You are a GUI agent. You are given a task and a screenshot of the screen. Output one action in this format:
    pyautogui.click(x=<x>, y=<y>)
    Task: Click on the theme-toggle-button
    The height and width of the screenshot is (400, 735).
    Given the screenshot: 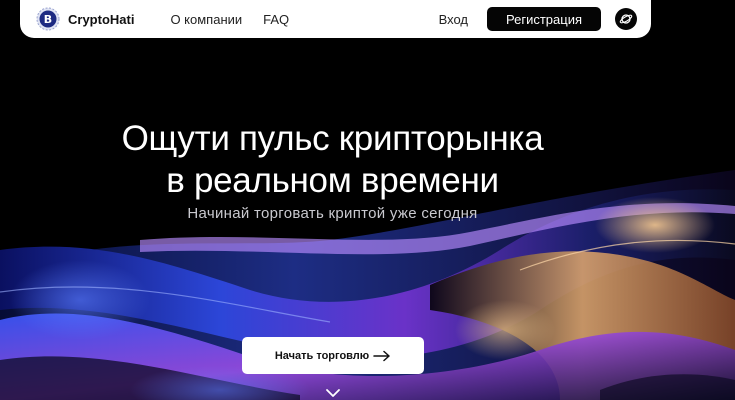 What is the action you would take?
    pyautogui.click(x=626, y=19)
    